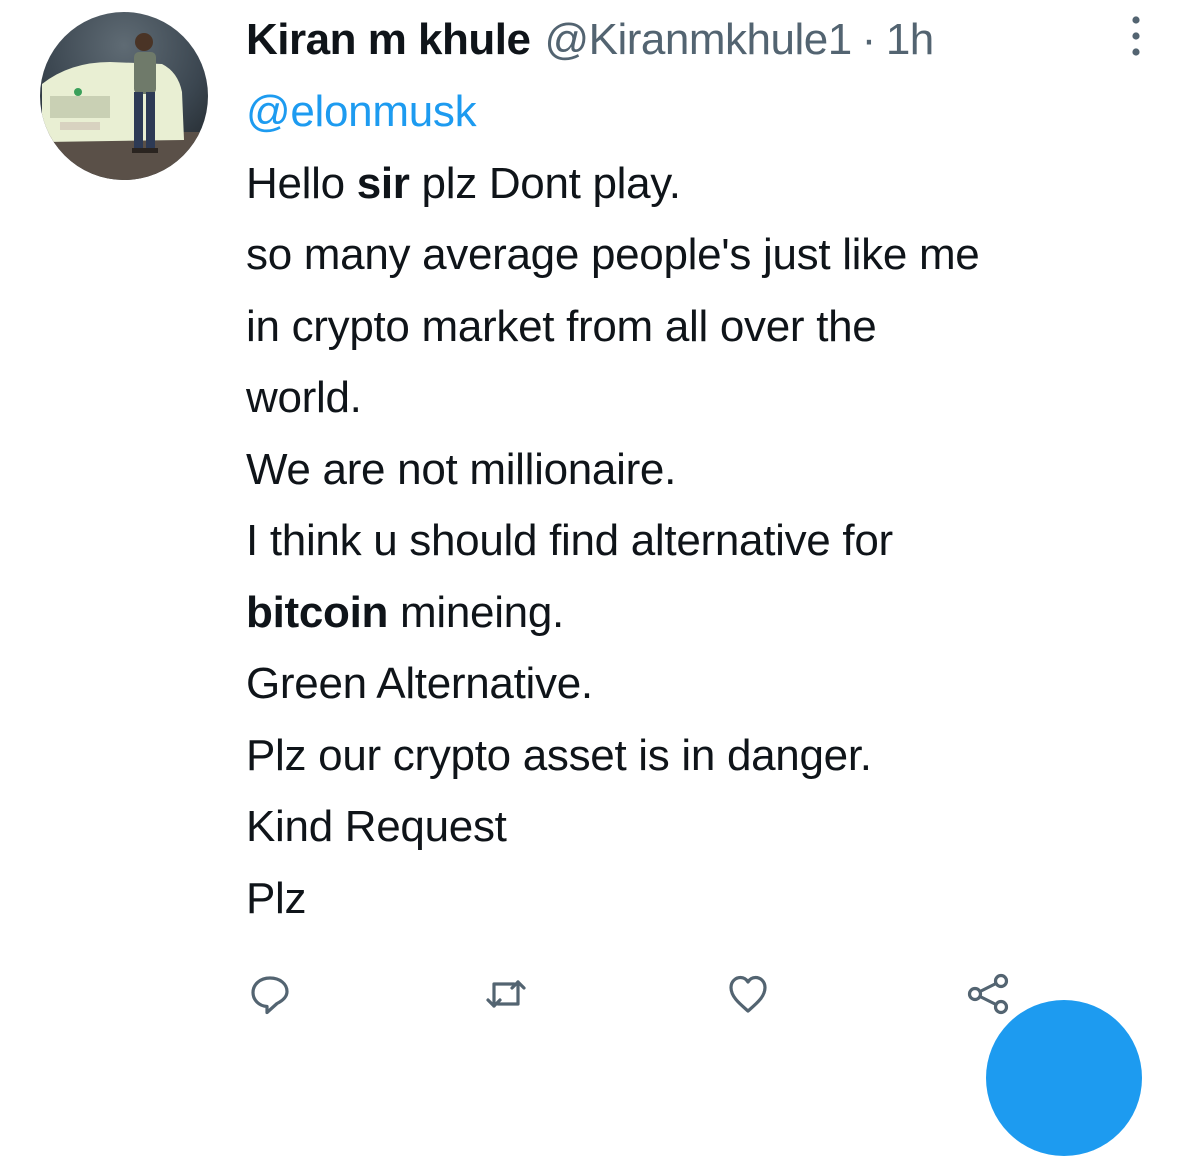 Image resolution: width=1200 pixels, height=1156 pixels. I want to click on more-vertical-icon-graphic, so click(1136, 36).